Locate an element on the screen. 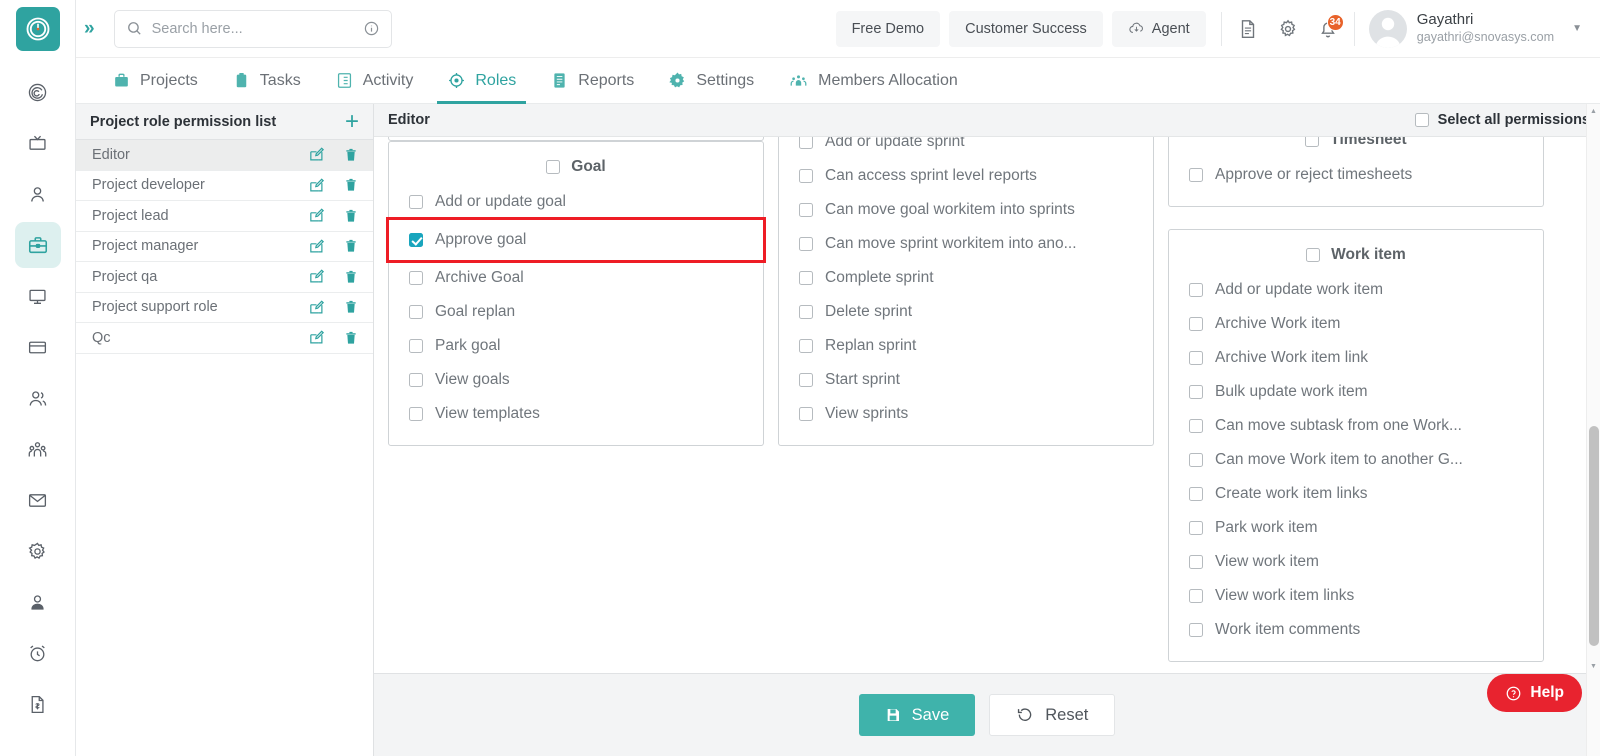  permission-option: Park work item is located at coordinates (1356, 528).